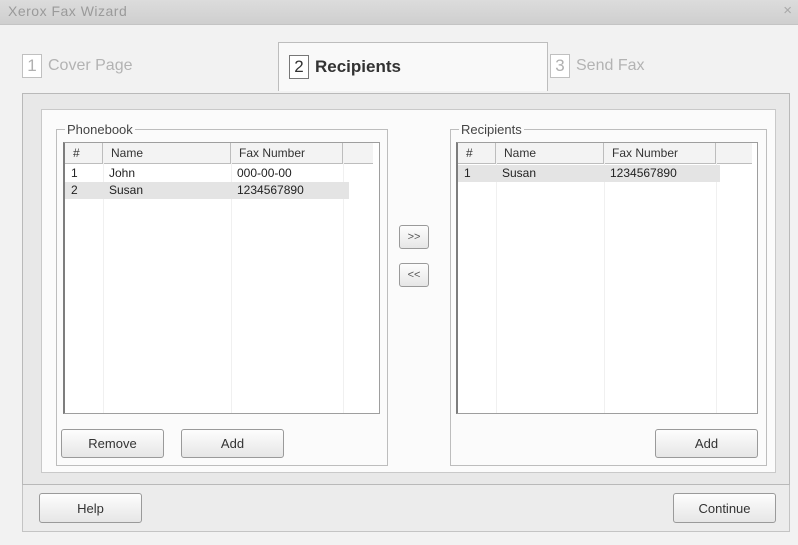  I want to click on add-phonebook-button: Add, so click(232, 443).